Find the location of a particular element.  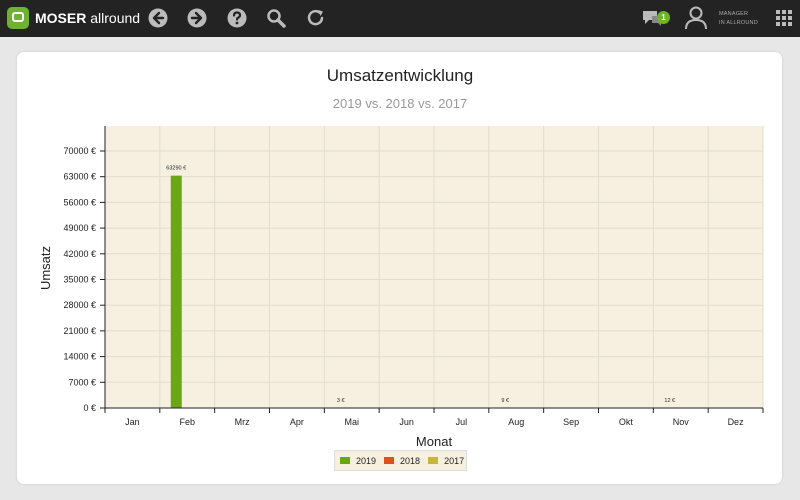

x-tick-label: Feb is located at coordinates (187, 422).